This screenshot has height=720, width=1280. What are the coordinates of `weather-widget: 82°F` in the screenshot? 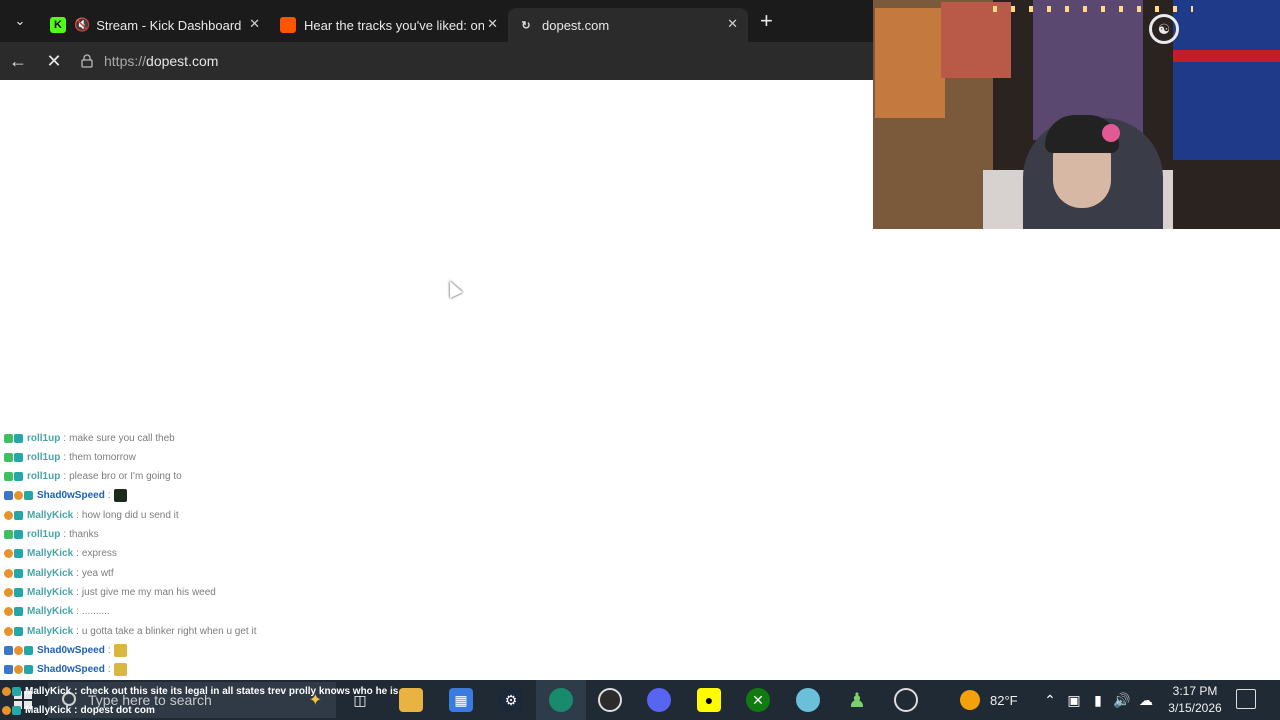 It's located at (989, 700).